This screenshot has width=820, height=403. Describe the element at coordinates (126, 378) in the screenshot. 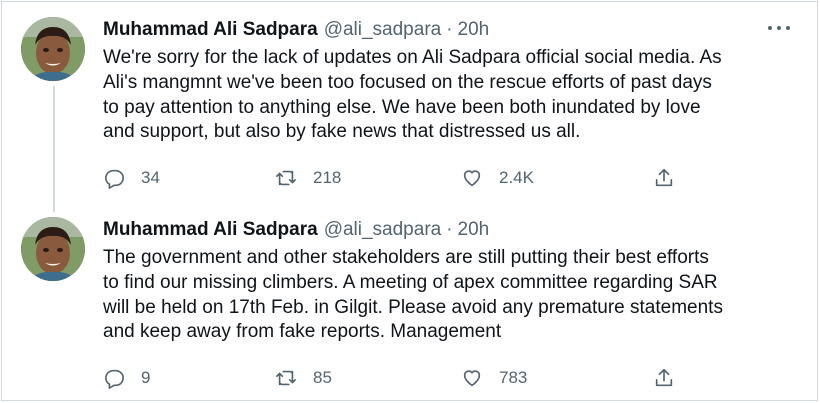

I see `reply-button: 9` at that location.